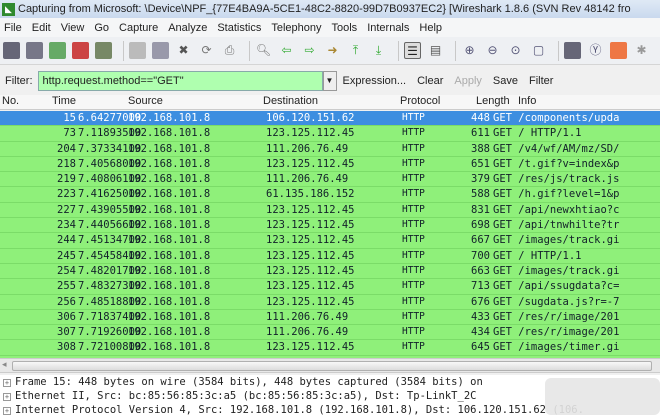 The width and height of the screenshot is (660, 417). Describe the element at coordinates (480, 148) in the screenshot. I see `packet-length: 388` at that location.